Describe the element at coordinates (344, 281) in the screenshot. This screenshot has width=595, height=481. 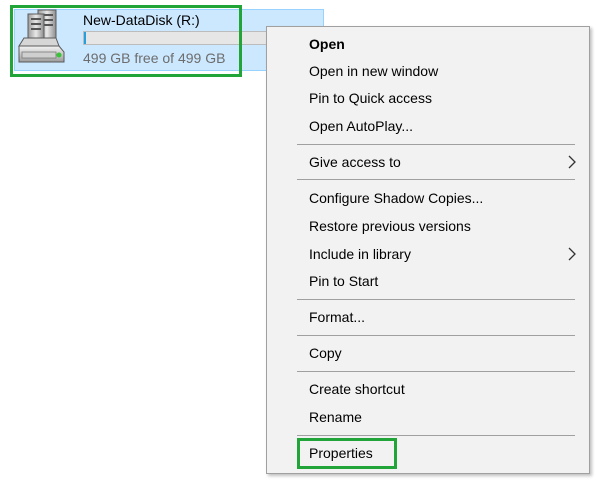
I see `menu-item-label: Pin to Start` at that location.